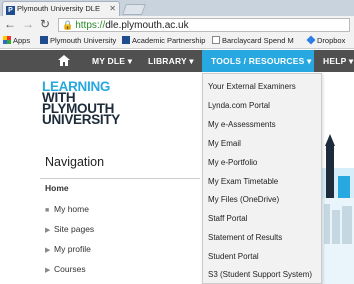  What do you see at coordinates (7, 40) in the screenshot?
I see `apps-grid-icon` at bounding box center [7, 40].